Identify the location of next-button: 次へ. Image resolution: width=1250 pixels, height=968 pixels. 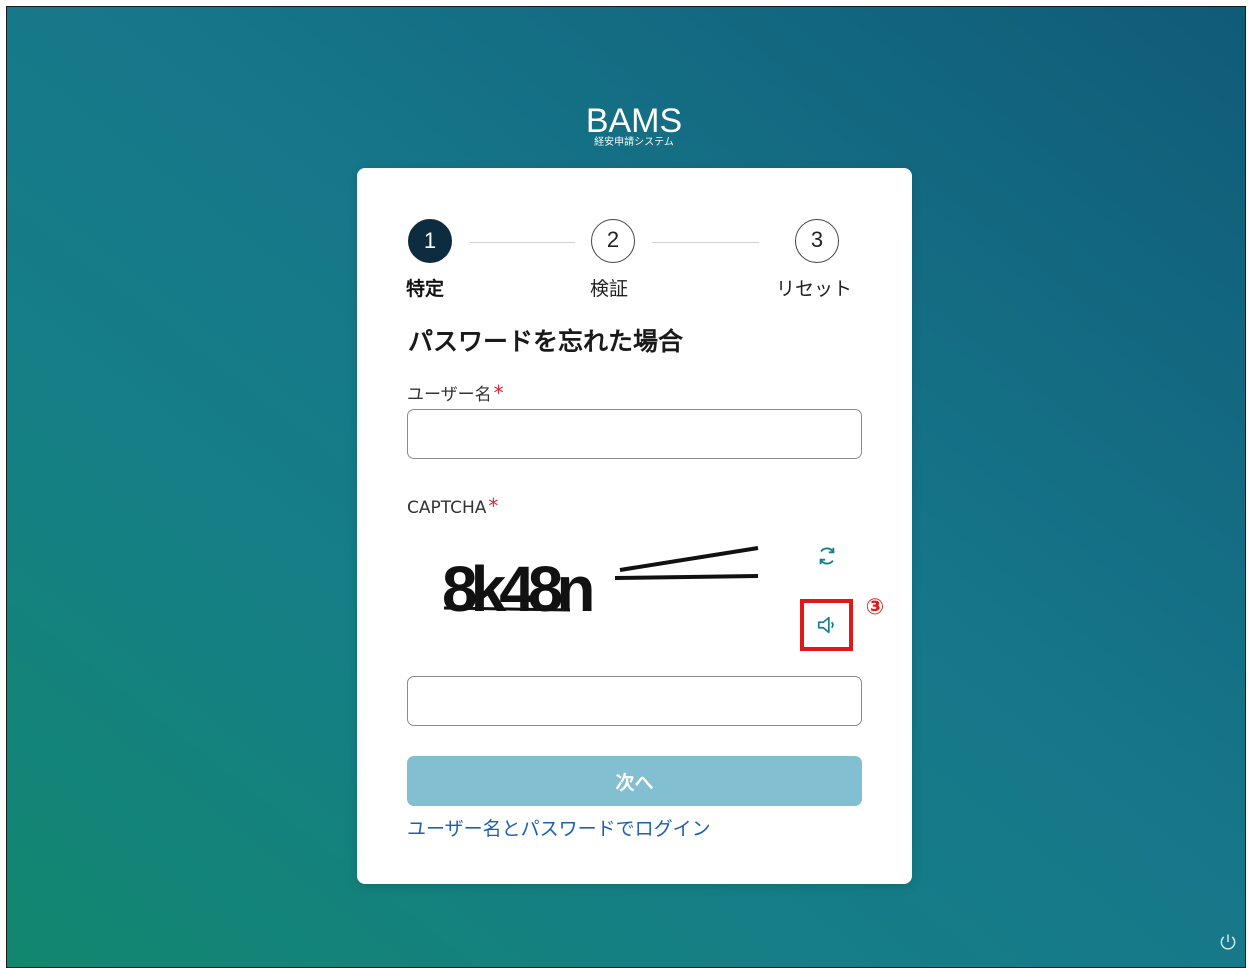
(634, 781).